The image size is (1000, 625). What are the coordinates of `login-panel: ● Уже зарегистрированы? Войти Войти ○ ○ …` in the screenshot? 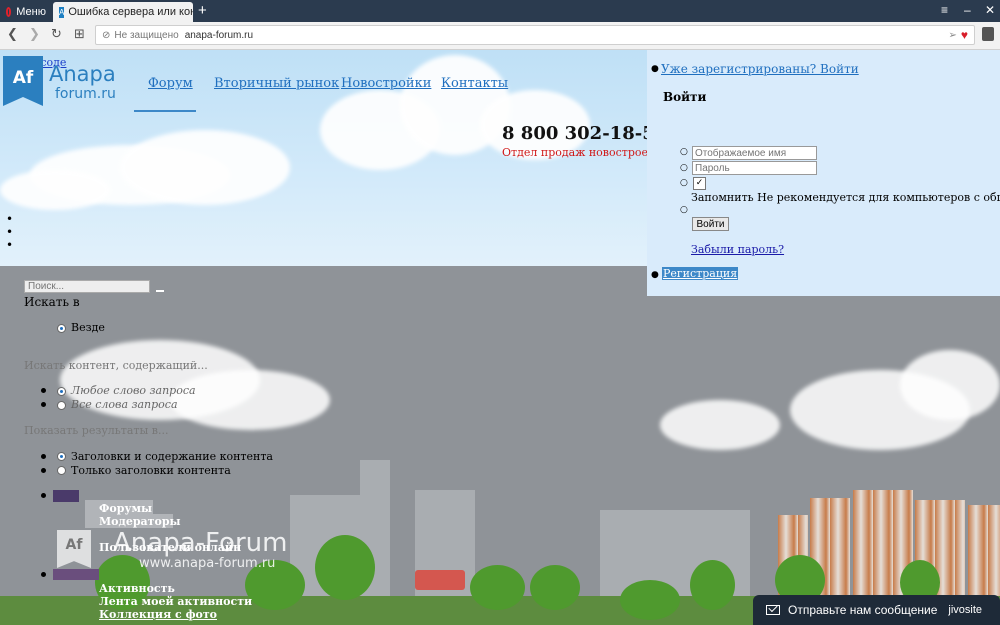 It's located at (823, 173).